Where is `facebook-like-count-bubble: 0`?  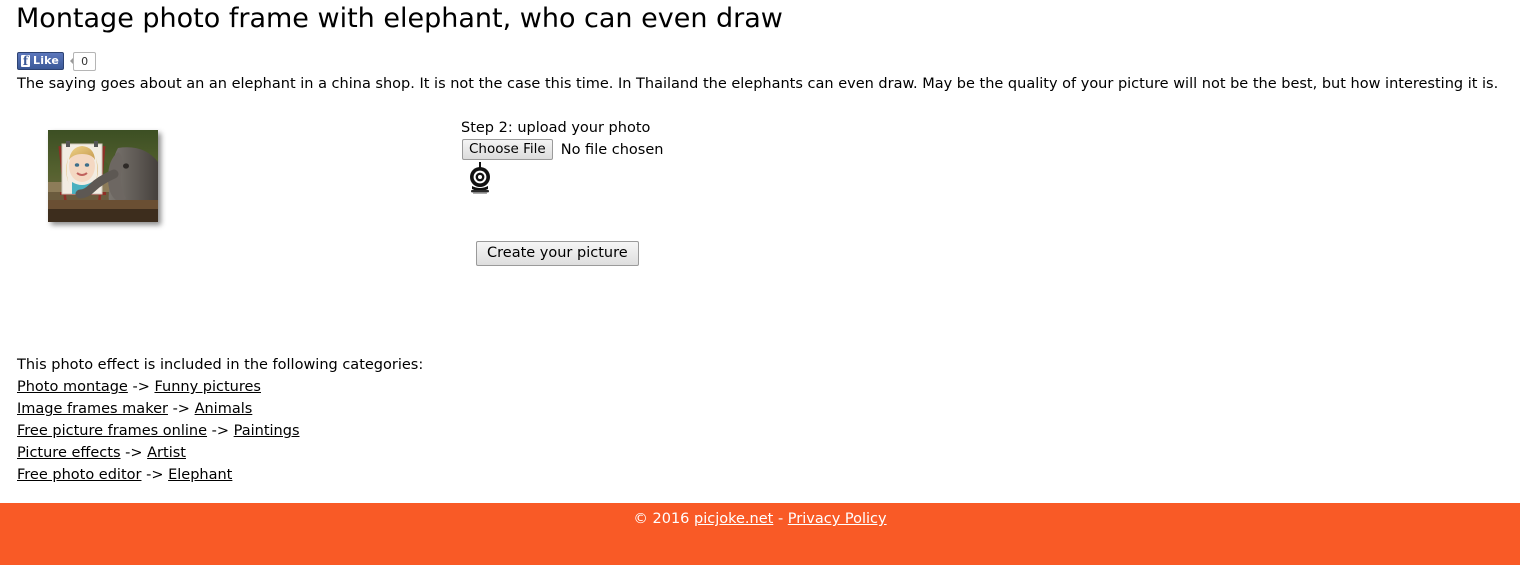 facebook-like-count-bubble: 0 is located at coordinates (83, 61).